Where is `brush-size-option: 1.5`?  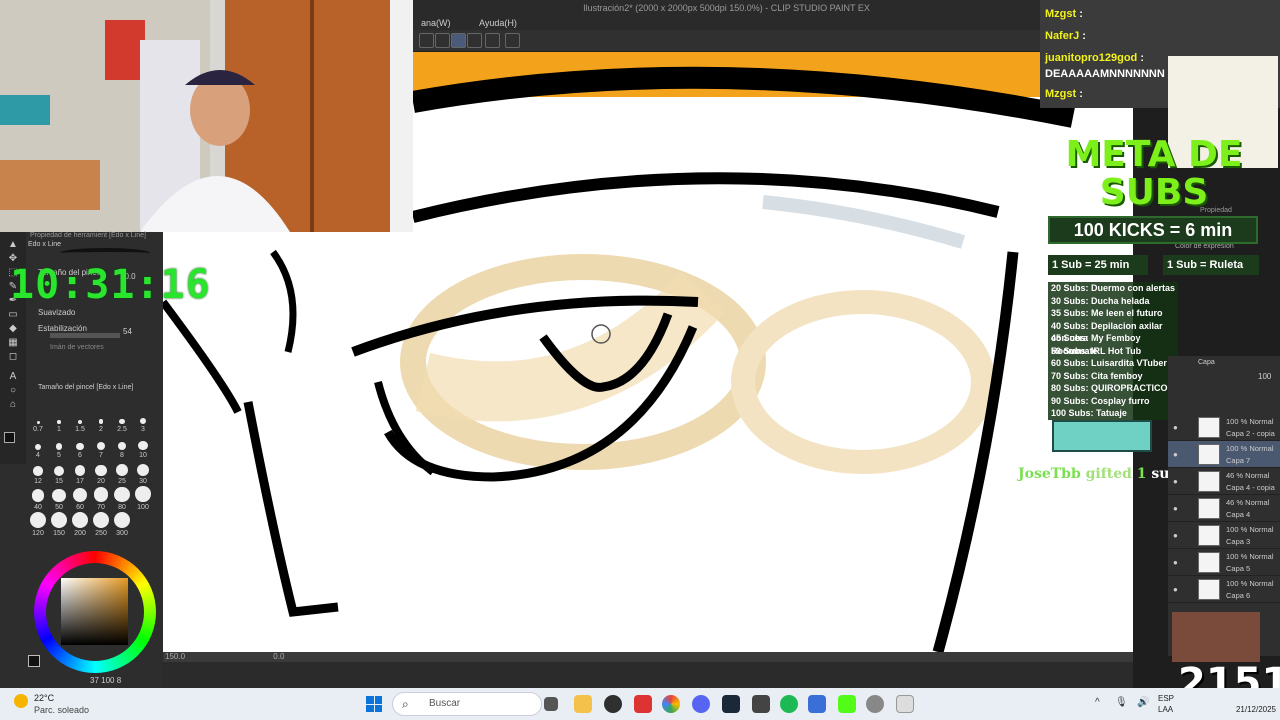
brush-size-option: 1.5 is located at coordinates (80, 421).